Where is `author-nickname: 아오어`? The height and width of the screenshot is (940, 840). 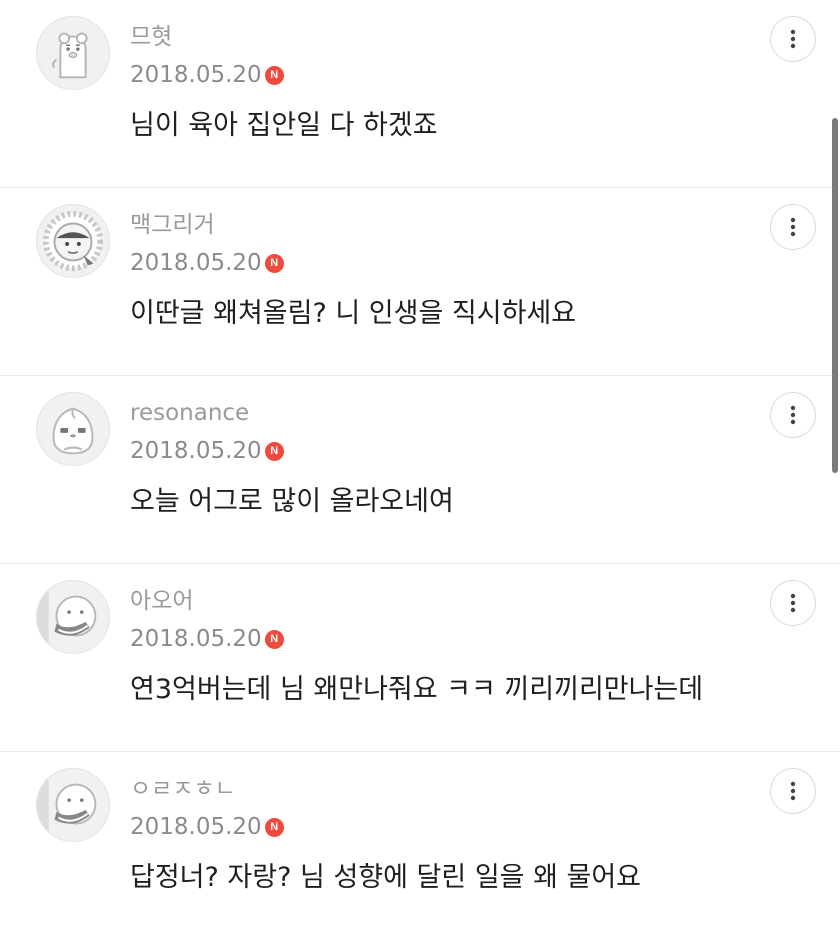
author-nickname: 아오어 is located at coordinates (161, 601).